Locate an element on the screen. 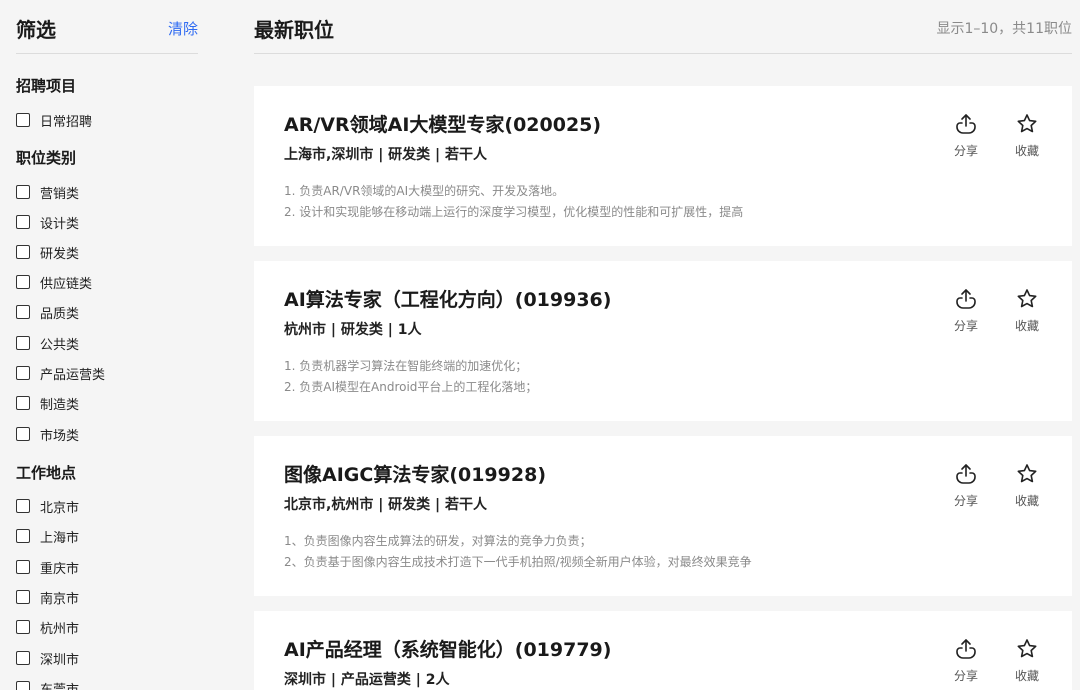  filter-title: 筛选 is located at coordinates (36, 30).